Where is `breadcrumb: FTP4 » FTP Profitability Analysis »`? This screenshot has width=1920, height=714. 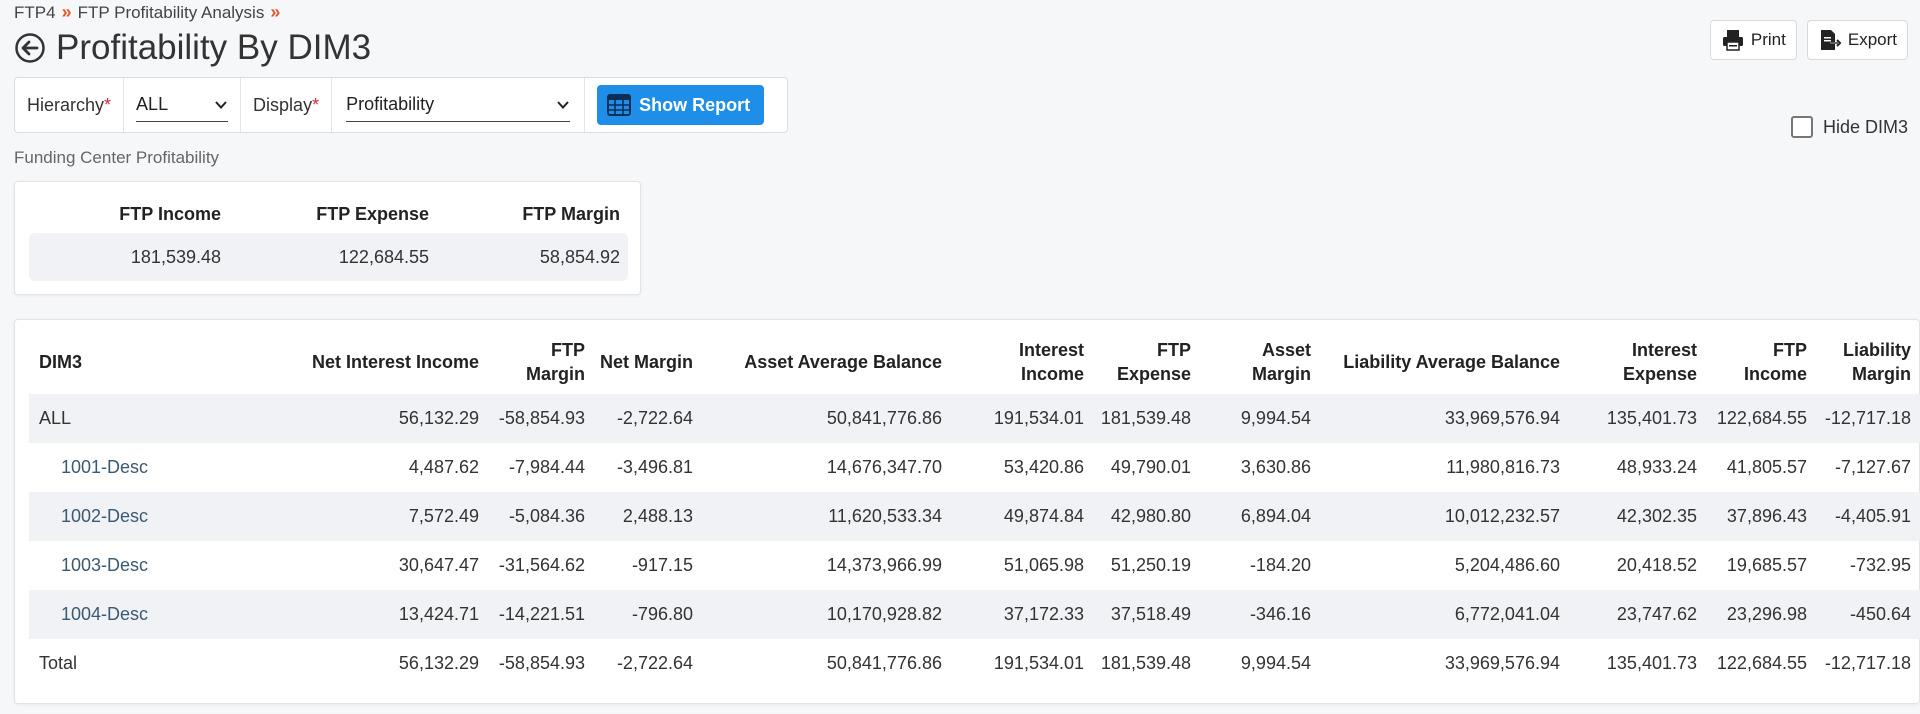
breadcrumb: FTP4 » FTP Profitability Analysis » is located at coordinates (147, 12).